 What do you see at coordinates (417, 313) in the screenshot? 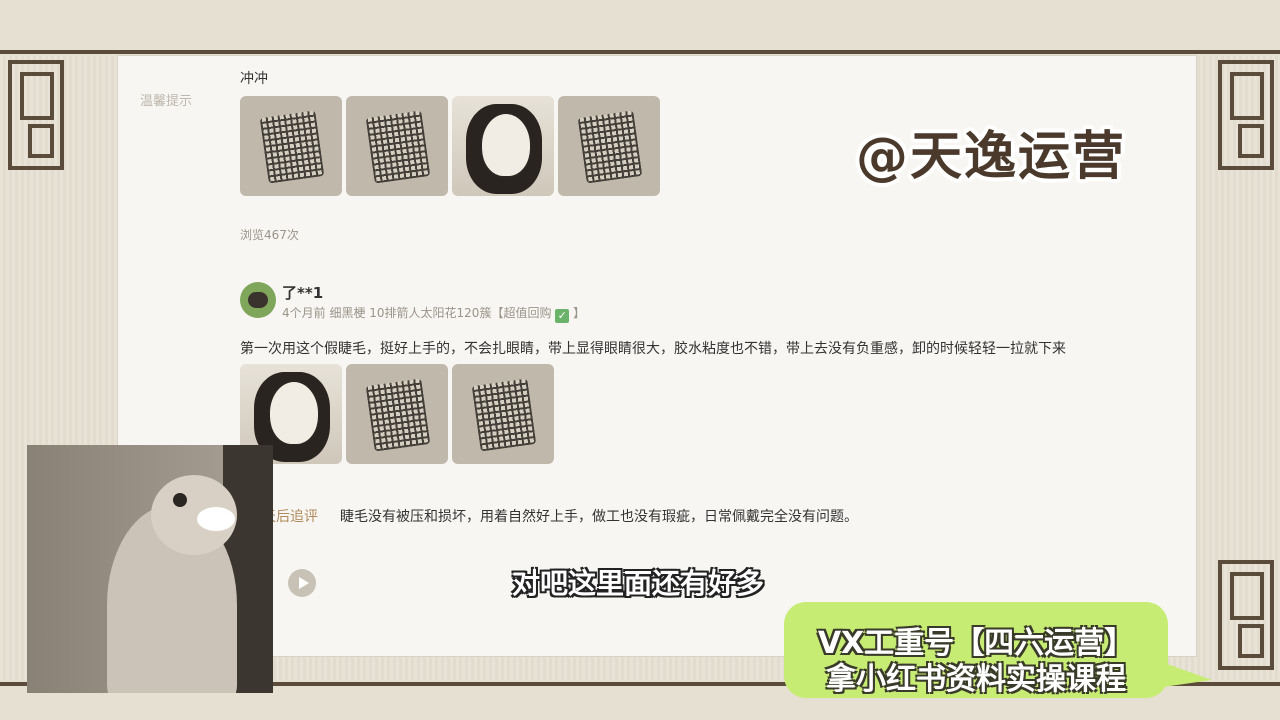
I see `review-meta-text: 4个月前 细黑梗 10排箭人太阳花120簇【超值回购` at bounding box center [417, 313].